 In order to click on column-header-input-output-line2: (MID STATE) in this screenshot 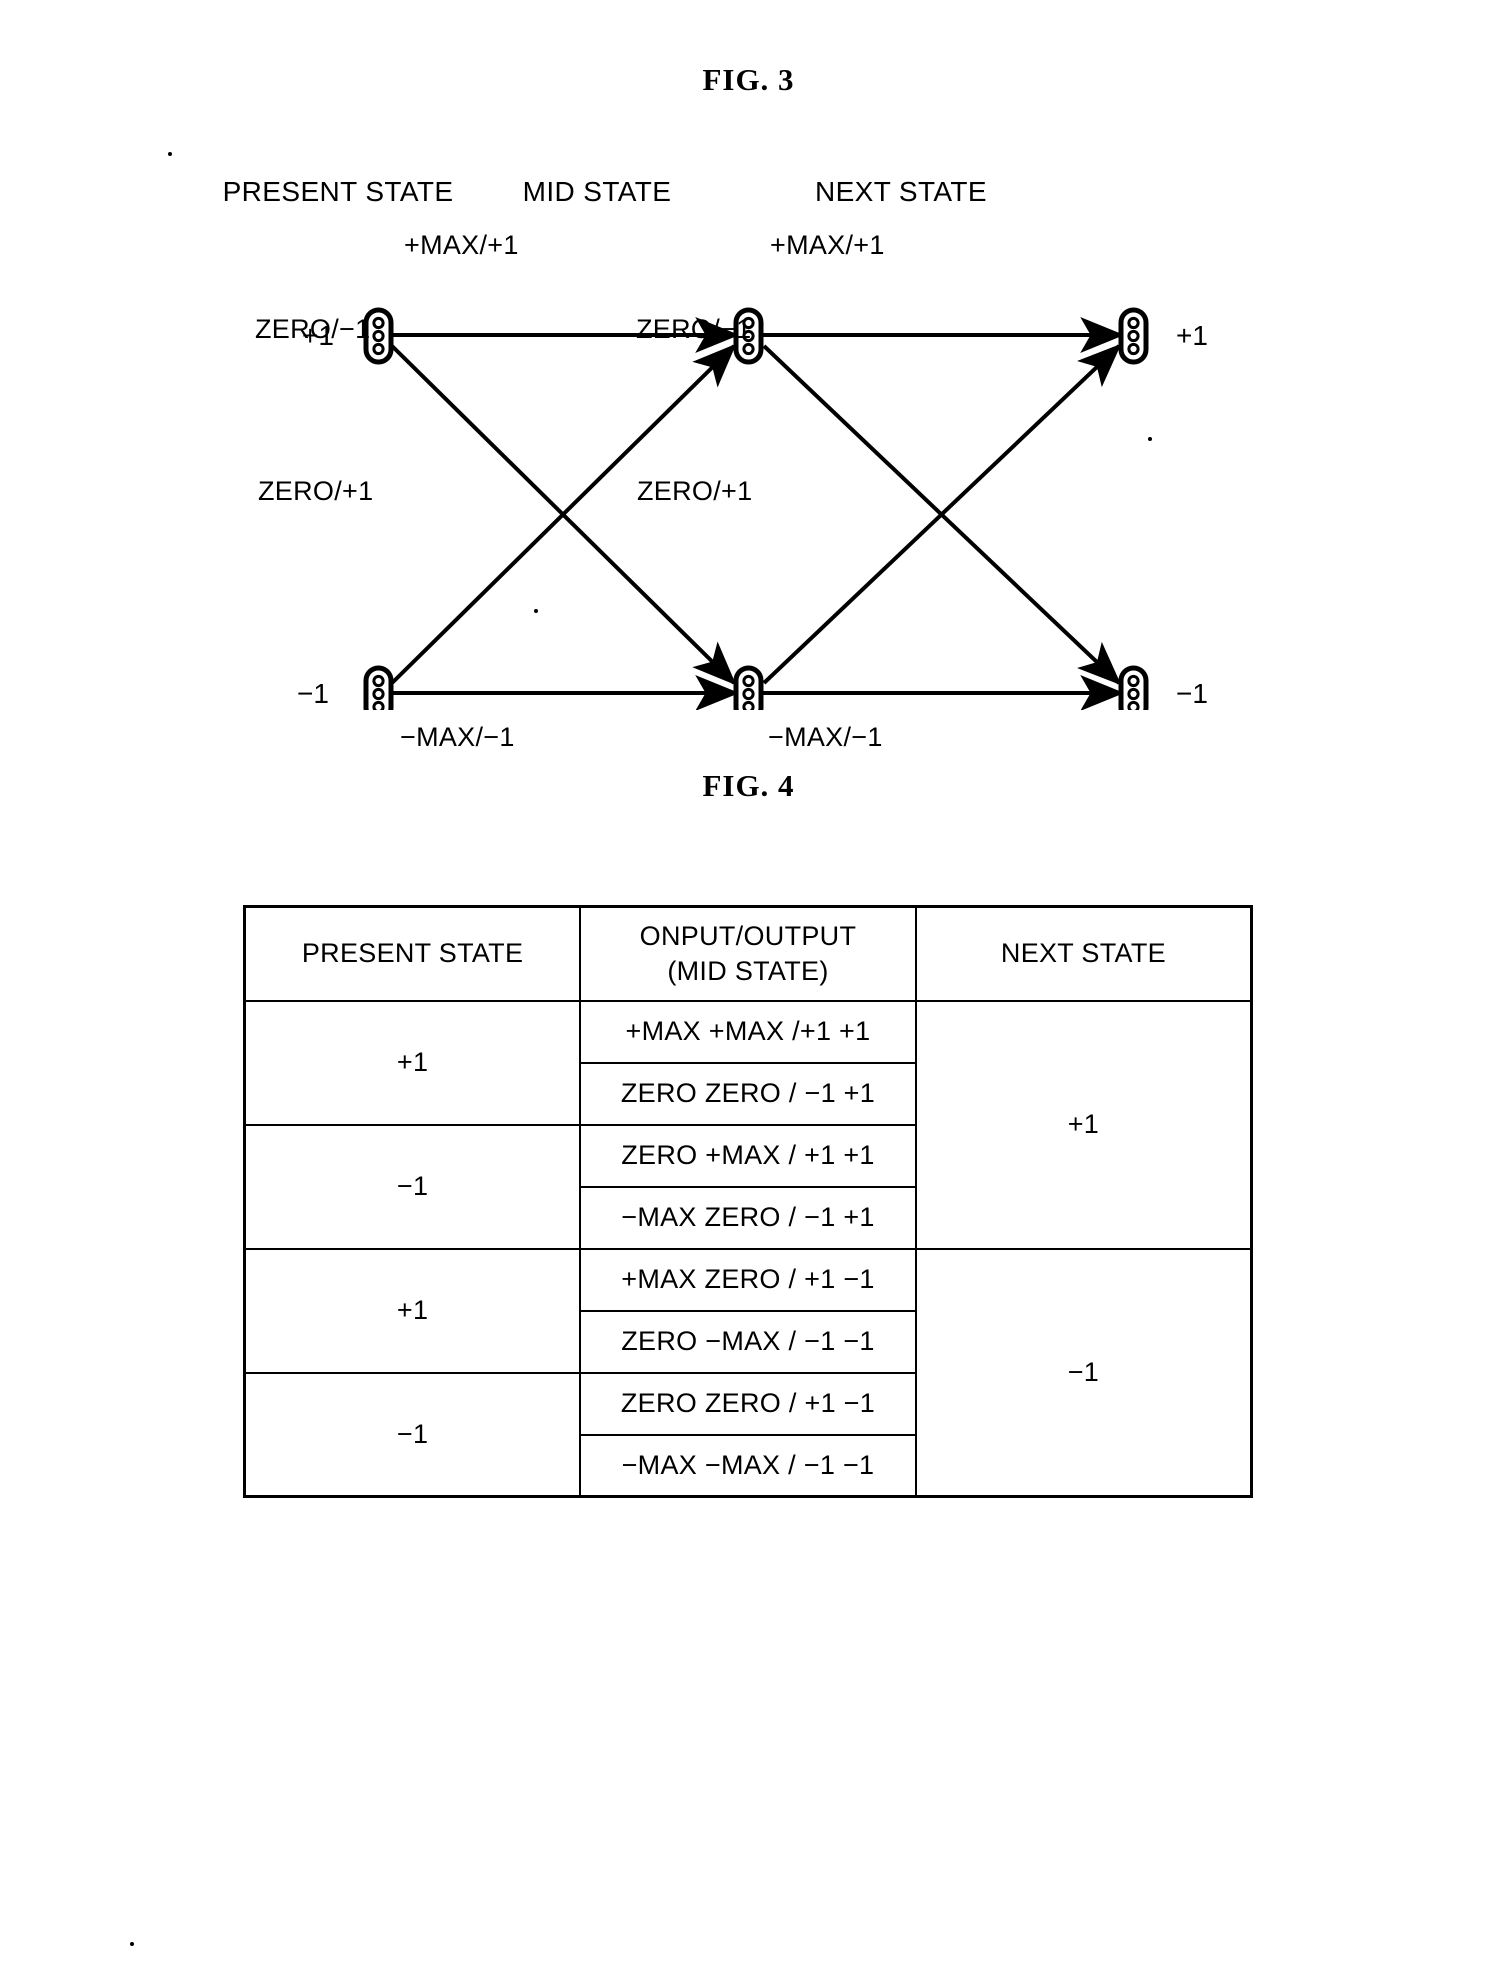, I will do `click(748, 970)`.